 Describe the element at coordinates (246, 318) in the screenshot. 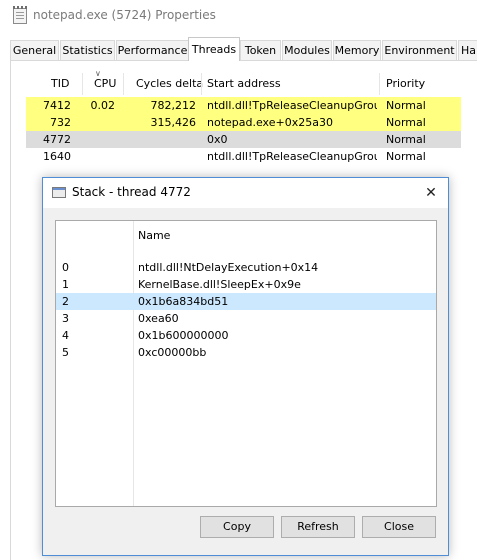

I see `stack-frame-row: 3 0xea60` at that location.